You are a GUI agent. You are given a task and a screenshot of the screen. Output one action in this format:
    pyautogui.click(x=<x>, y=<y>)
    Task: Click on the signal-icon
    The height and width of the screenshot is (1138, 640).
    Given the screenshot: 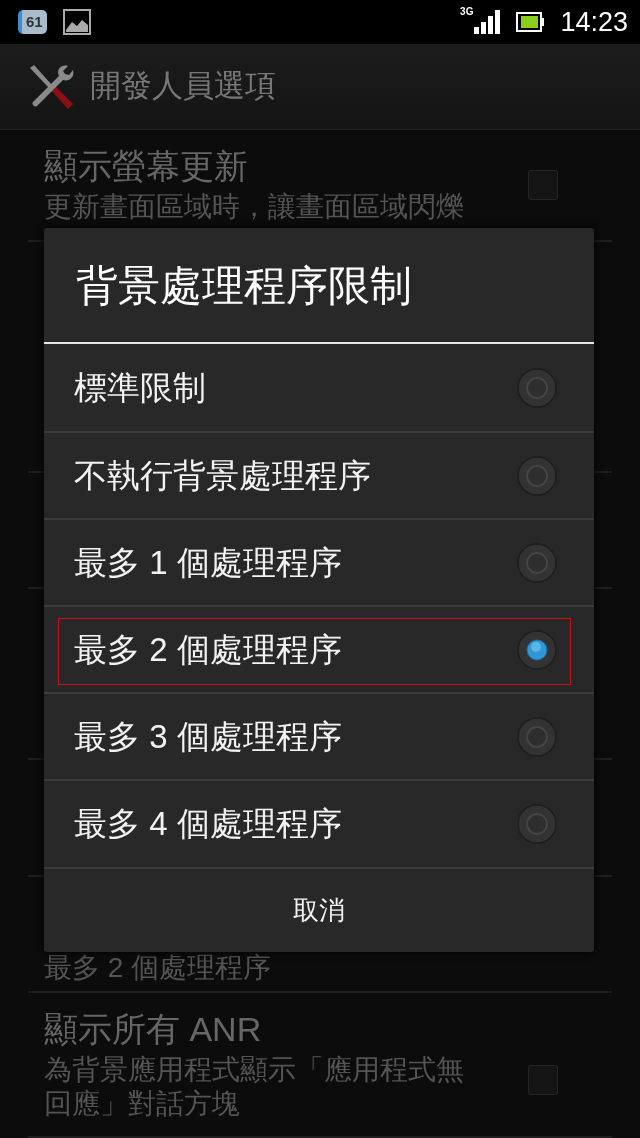 What is the action you would take?
    pyautogui.click(x=487, y=22)
    